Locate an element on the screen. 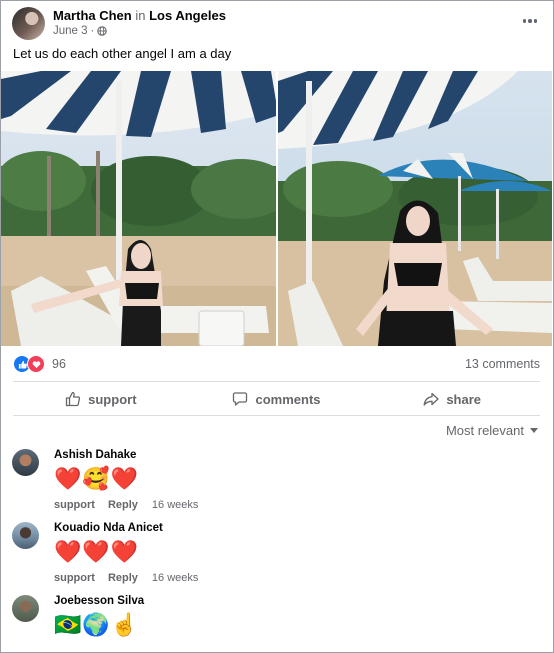  thumbs-up-outline-icon is located at coordinates (73, 399).